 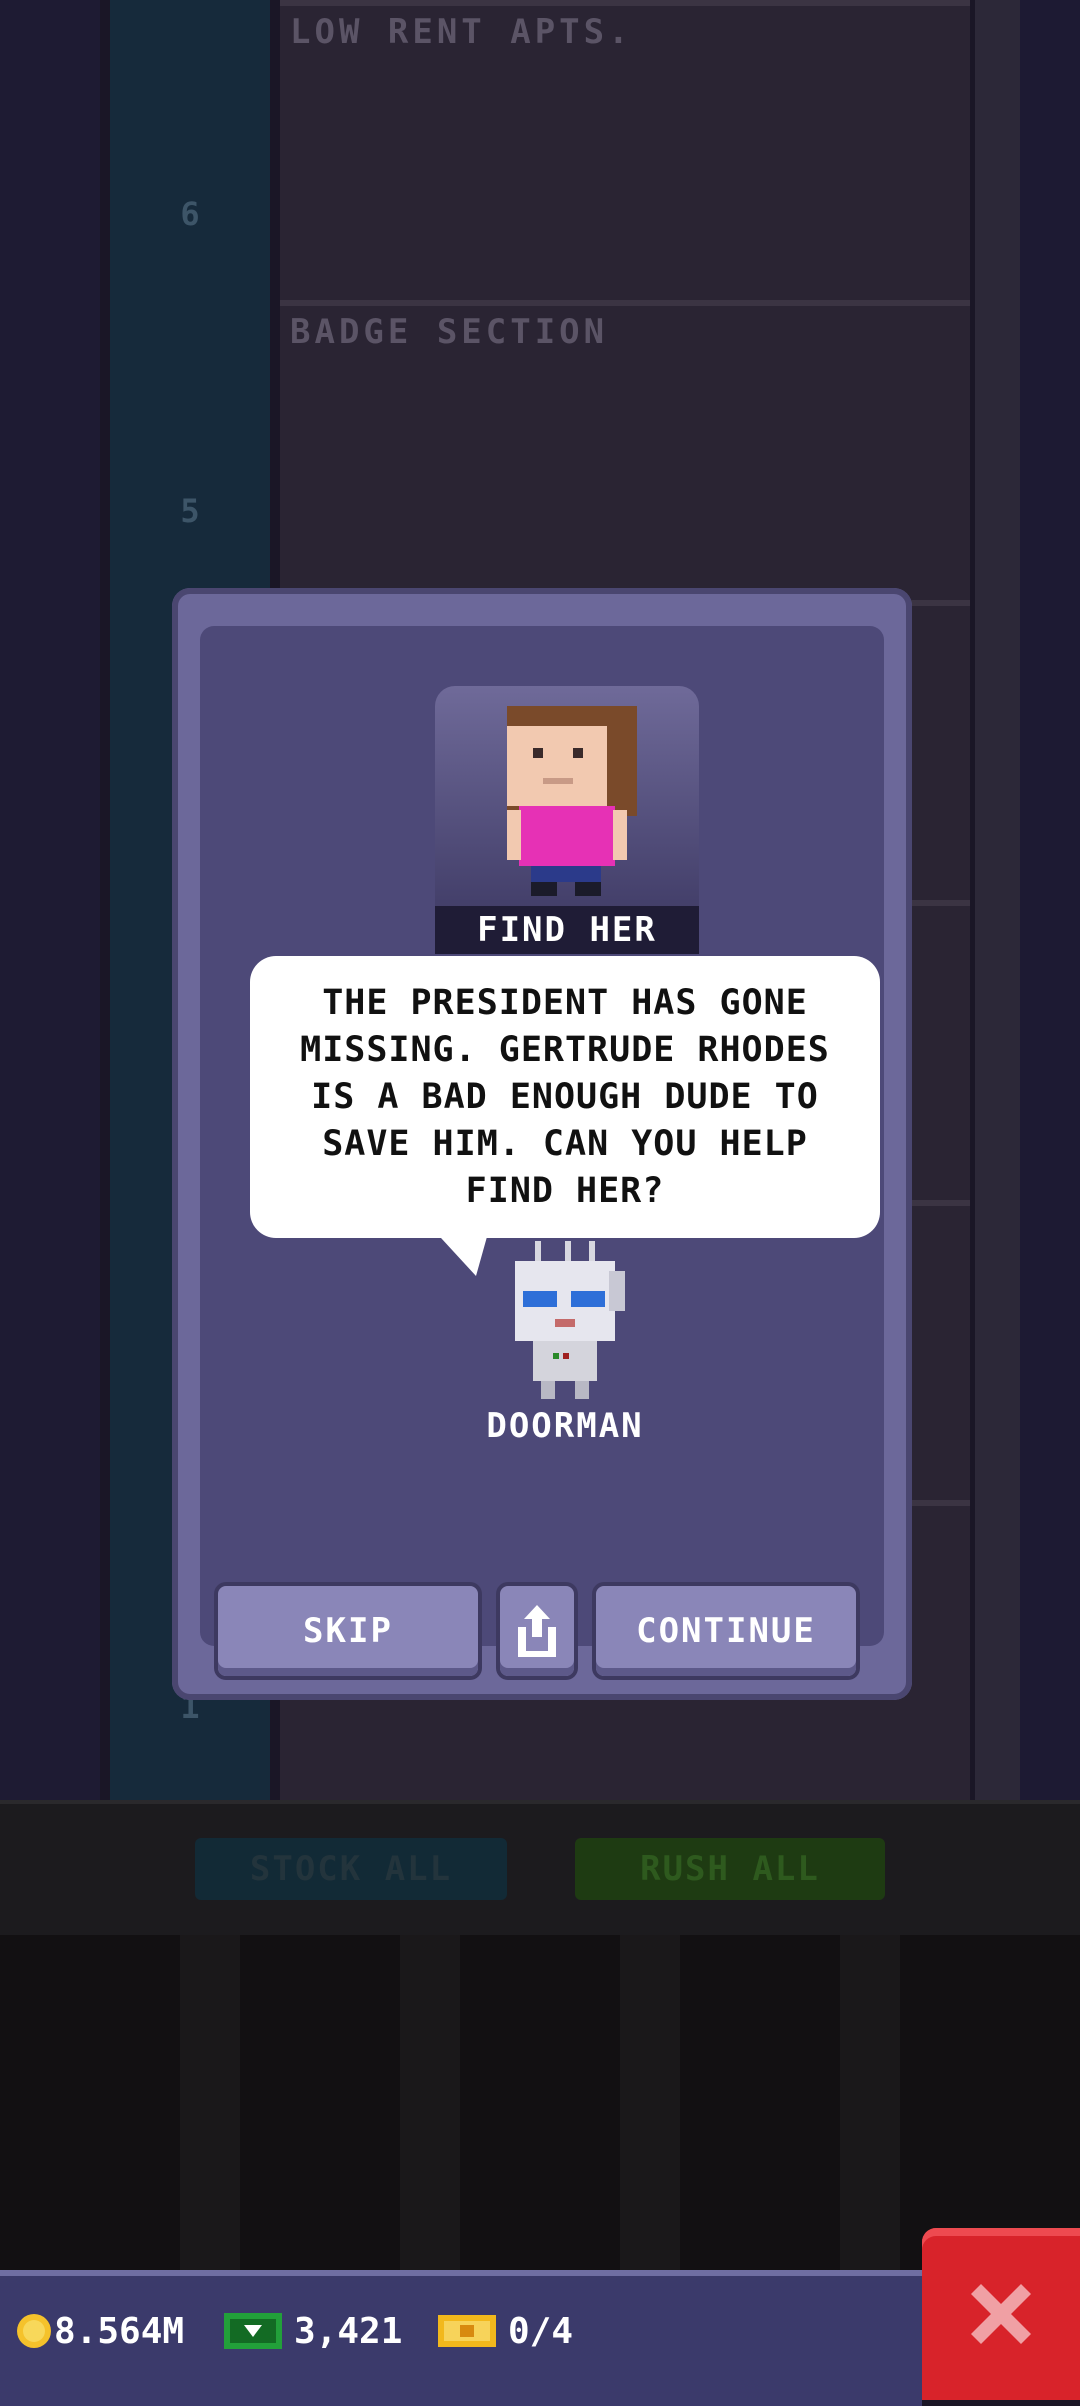 I want to click on rush-all-button: RUSH ALL, so click(x=730, y=1869).